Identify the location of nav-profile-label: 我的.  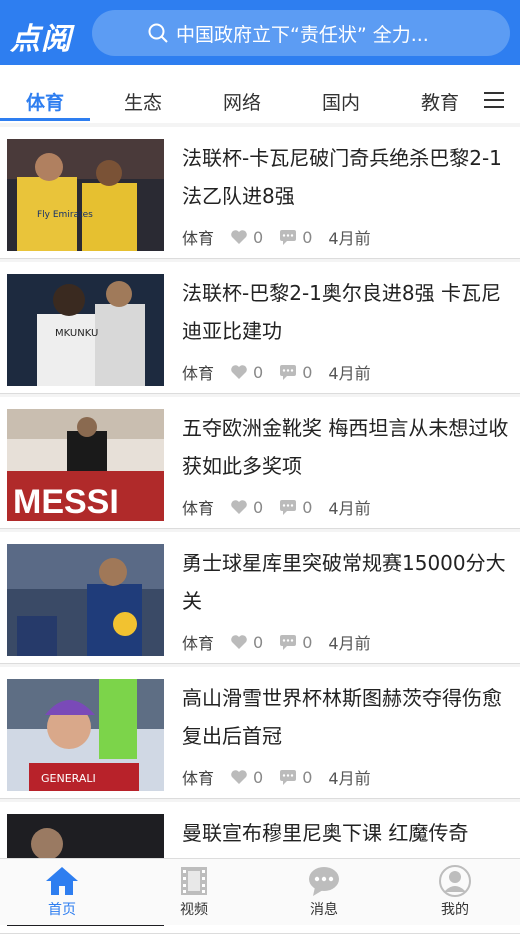
(455, 910).